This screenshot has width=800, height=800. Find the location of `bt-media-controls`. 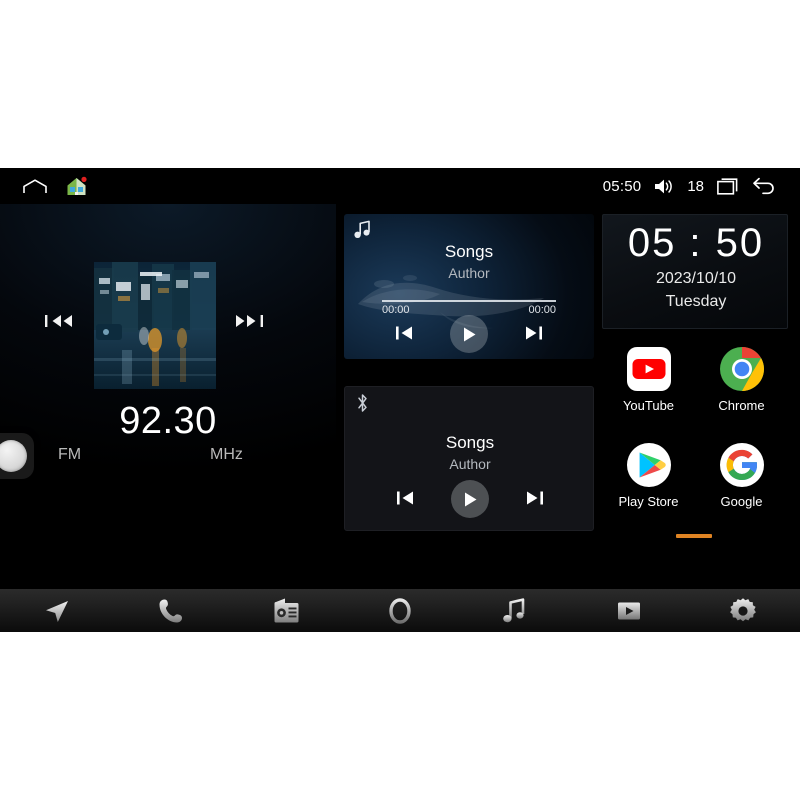

bt-media-controls is located at coordinates (469, 499).